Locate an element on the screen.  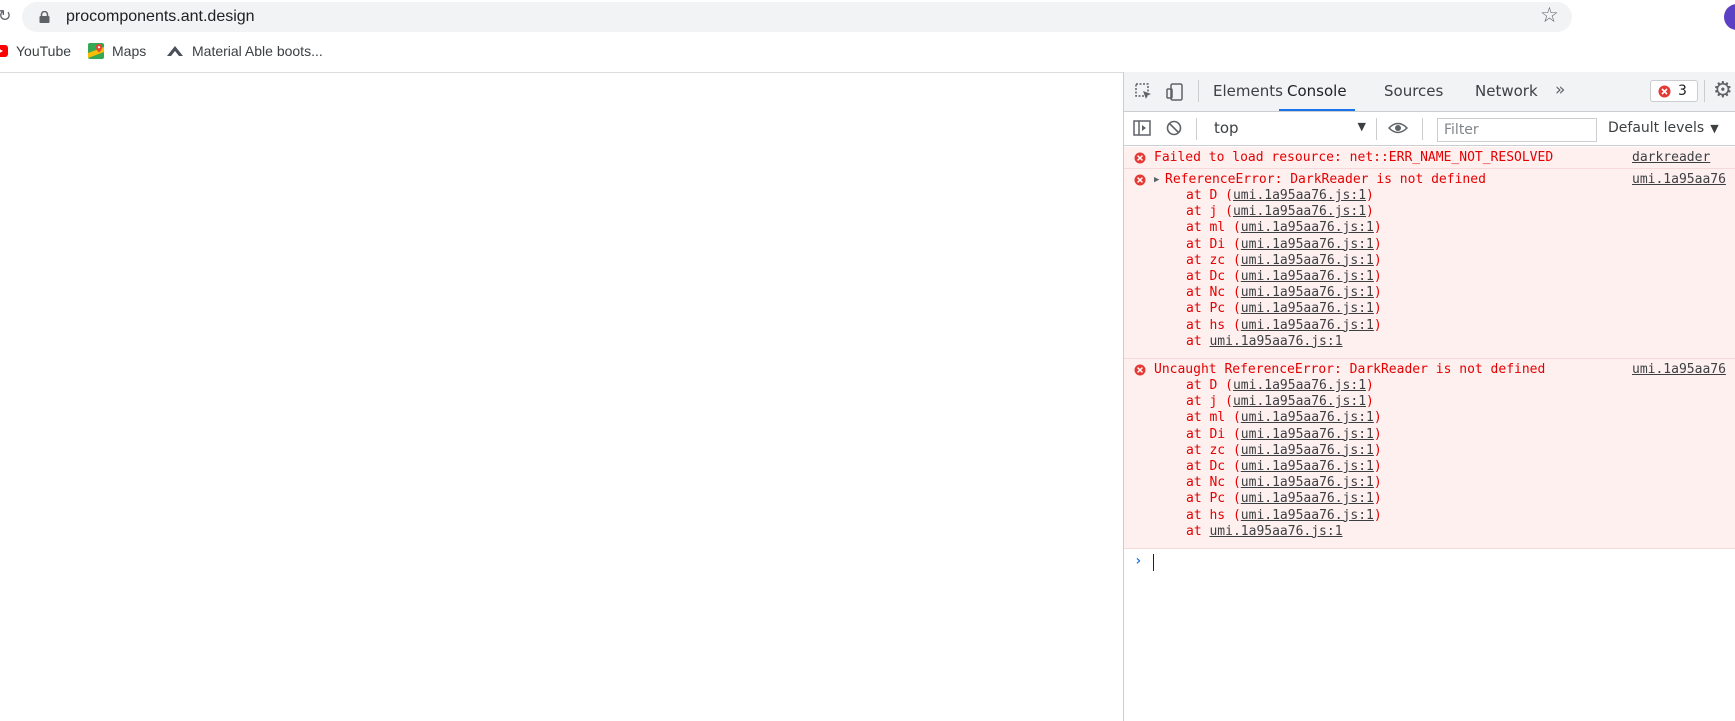
url-text: procomponents.ant.design is located at coordinates (160, 17).